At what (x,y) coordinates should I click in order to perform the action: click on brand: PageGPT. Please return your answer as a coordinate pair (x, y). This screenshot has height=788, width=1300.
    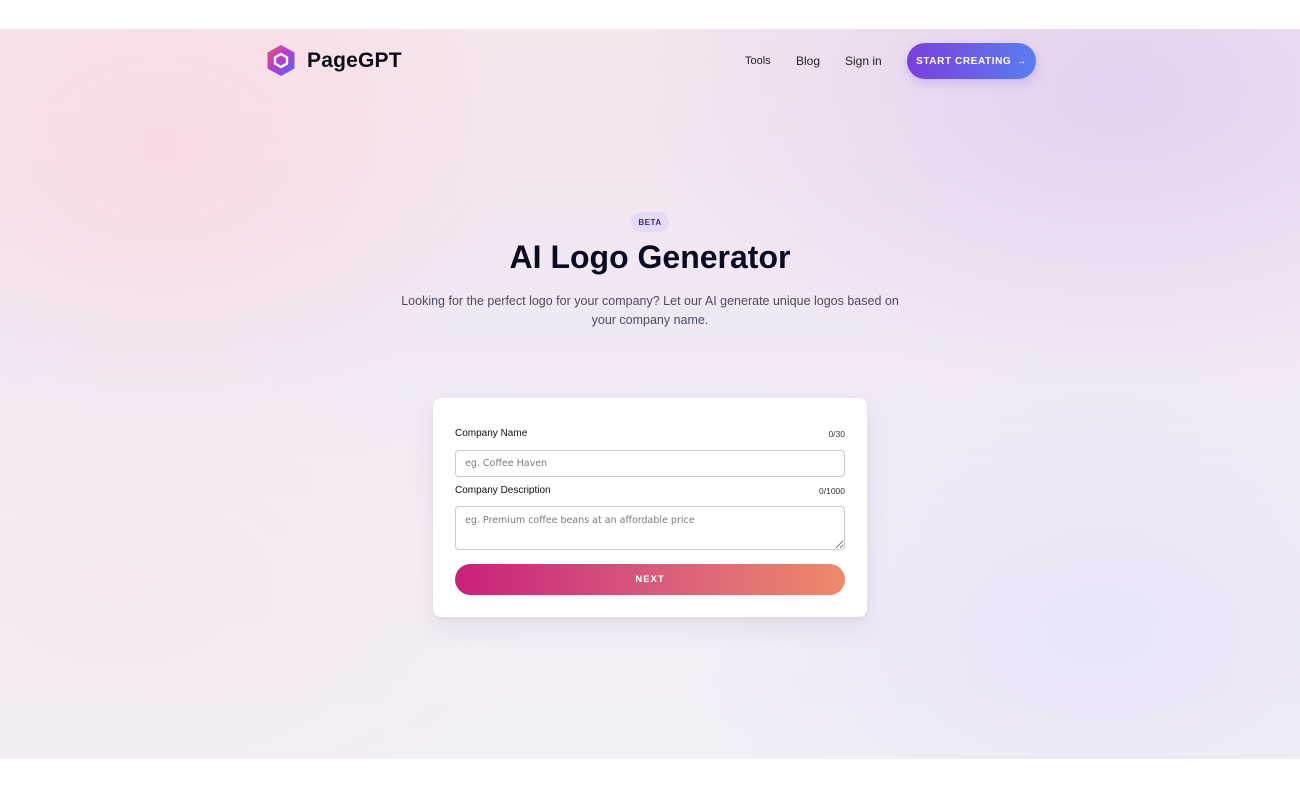
    Looking at the image, I should click on (334, 60).